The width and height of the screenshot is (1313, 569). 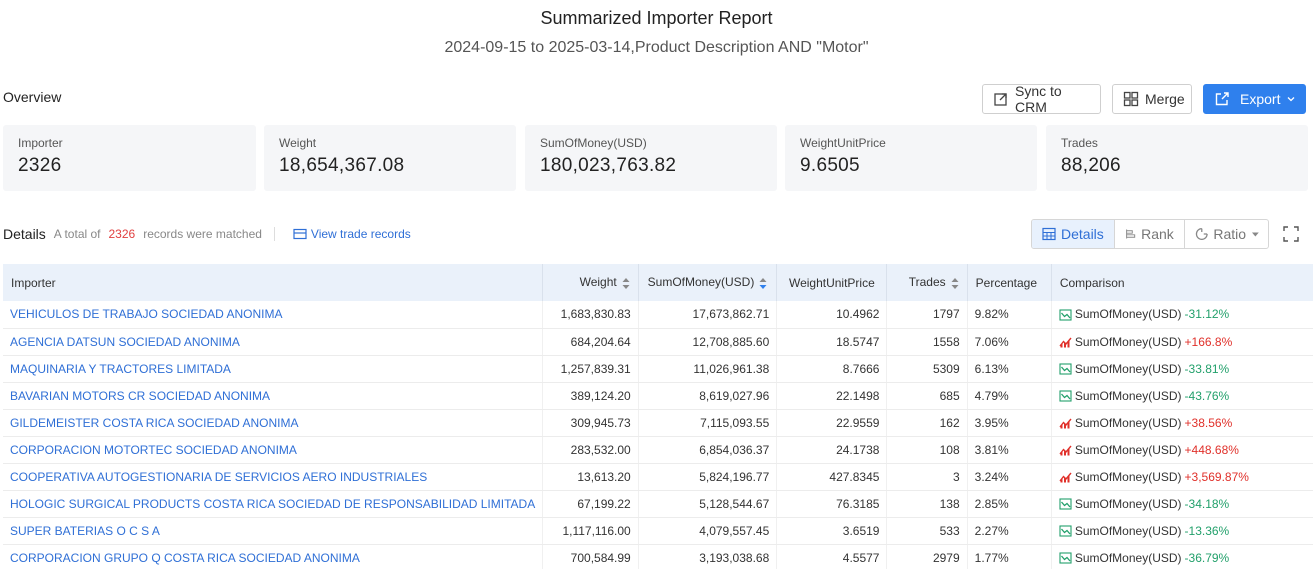 I want to click on percentage-cell: 7.06%, so click(x=1009, y=342).